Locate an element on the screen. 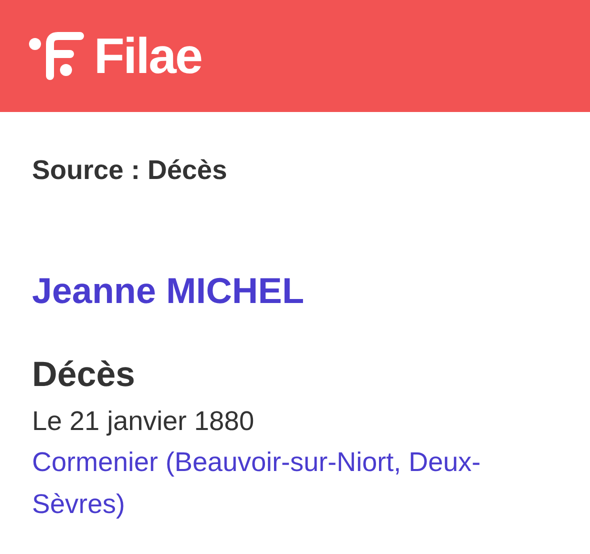  event-title: Décès is located at coordinates (84, 375).